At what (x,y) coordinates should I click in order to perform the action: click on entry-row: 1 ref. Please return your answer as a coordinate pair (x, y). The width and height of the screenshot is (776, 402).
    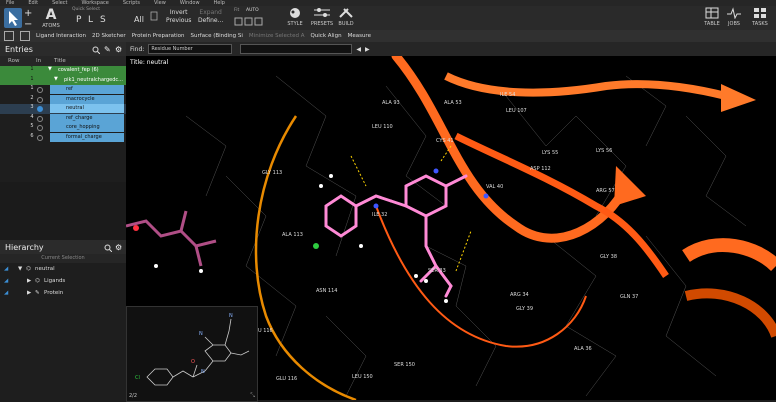
    Looking at the image, I should click on (63, 90).